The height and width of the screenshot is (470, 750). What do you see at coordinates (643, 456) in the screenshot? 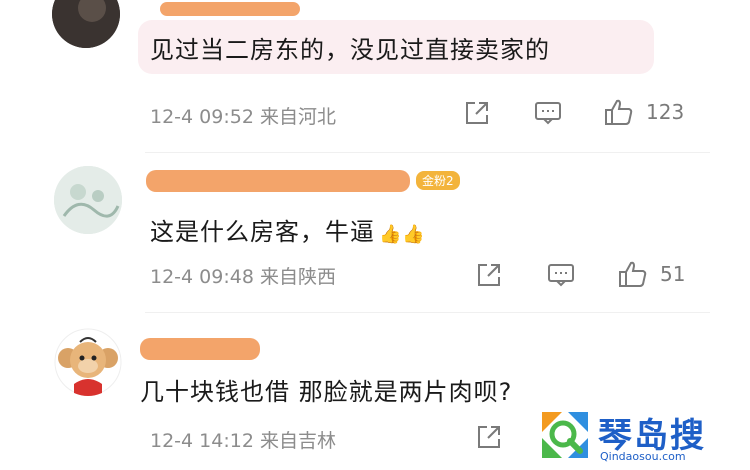
I see `watermark-url: Qindaosou.com` at bounding box center [643, 456].